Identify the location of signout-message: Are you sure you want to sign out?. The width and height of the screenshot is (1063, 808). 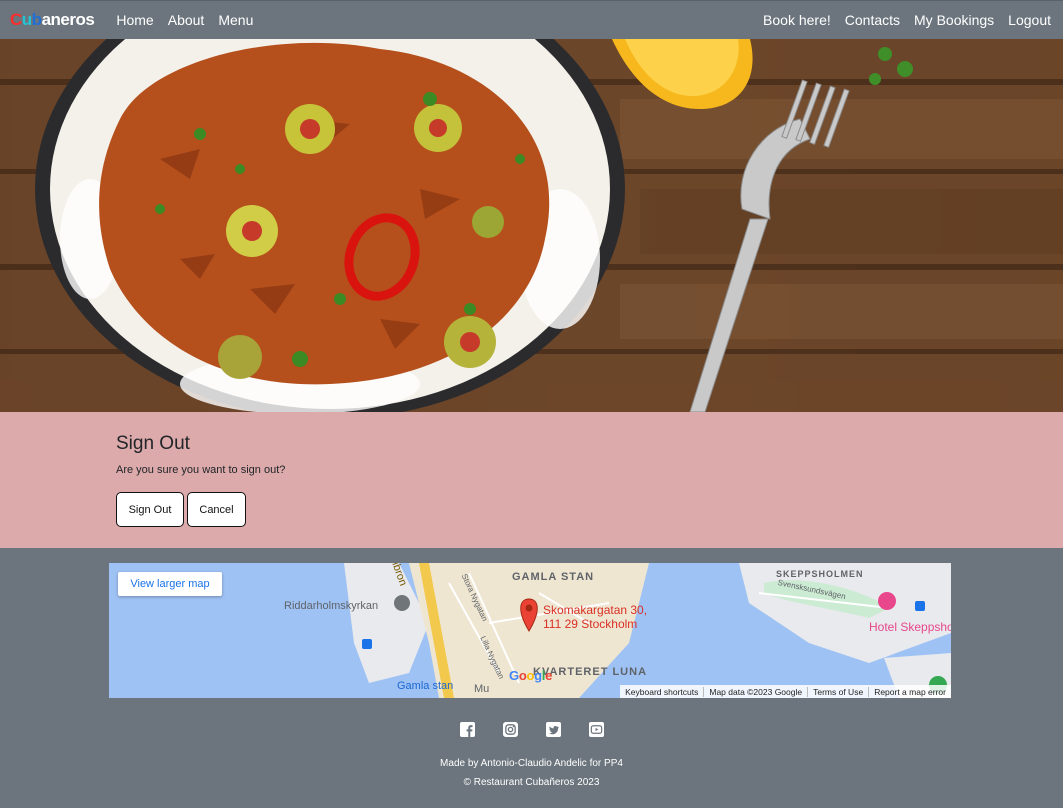
(201, 470).